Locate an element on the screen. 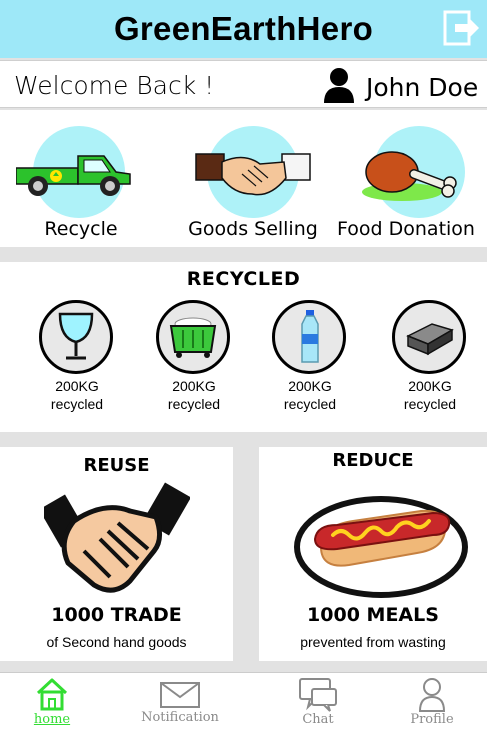  user-name: John Doe is located at coordinates (422, 87).